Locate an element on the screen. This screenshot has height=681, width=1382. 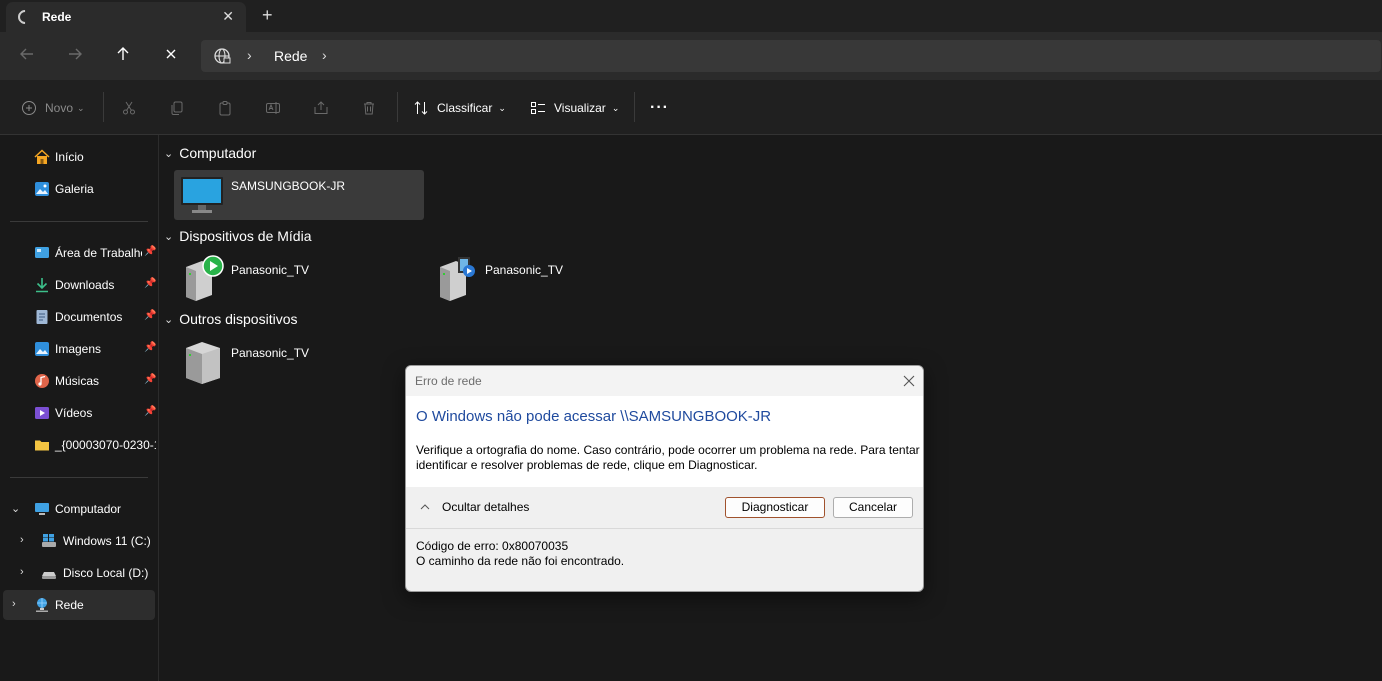
group-header-outros-dispositivos: ⌄ Outros dispositivos is located at coordinates (231, 319).